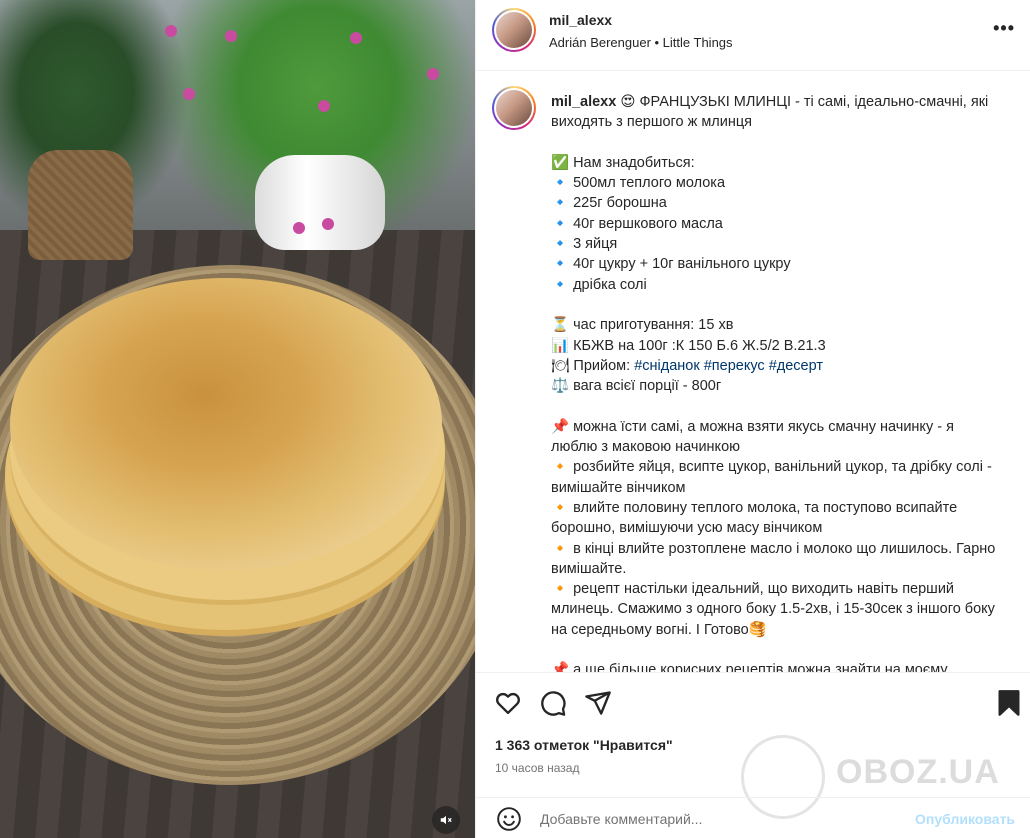 The height and width of the screenshot is (838, 1030). Describe the element at coordinates (226, 424) in the screenshot. I see `crepe-stack-top` at that location.